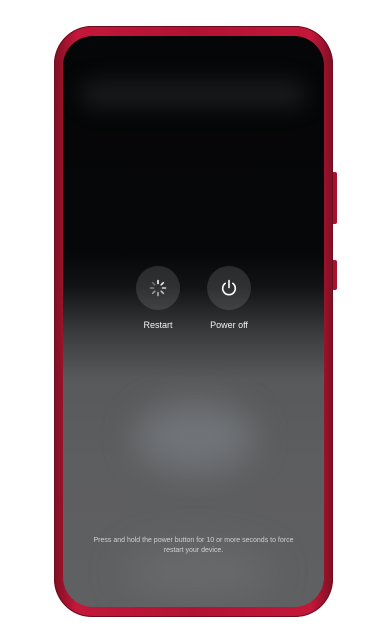 This screenshot has width=386, height=640. What do you see at coordinates (229, 325) in the screenshot?
I see `power-off-label: Power off` at bounding box center [229, 325].